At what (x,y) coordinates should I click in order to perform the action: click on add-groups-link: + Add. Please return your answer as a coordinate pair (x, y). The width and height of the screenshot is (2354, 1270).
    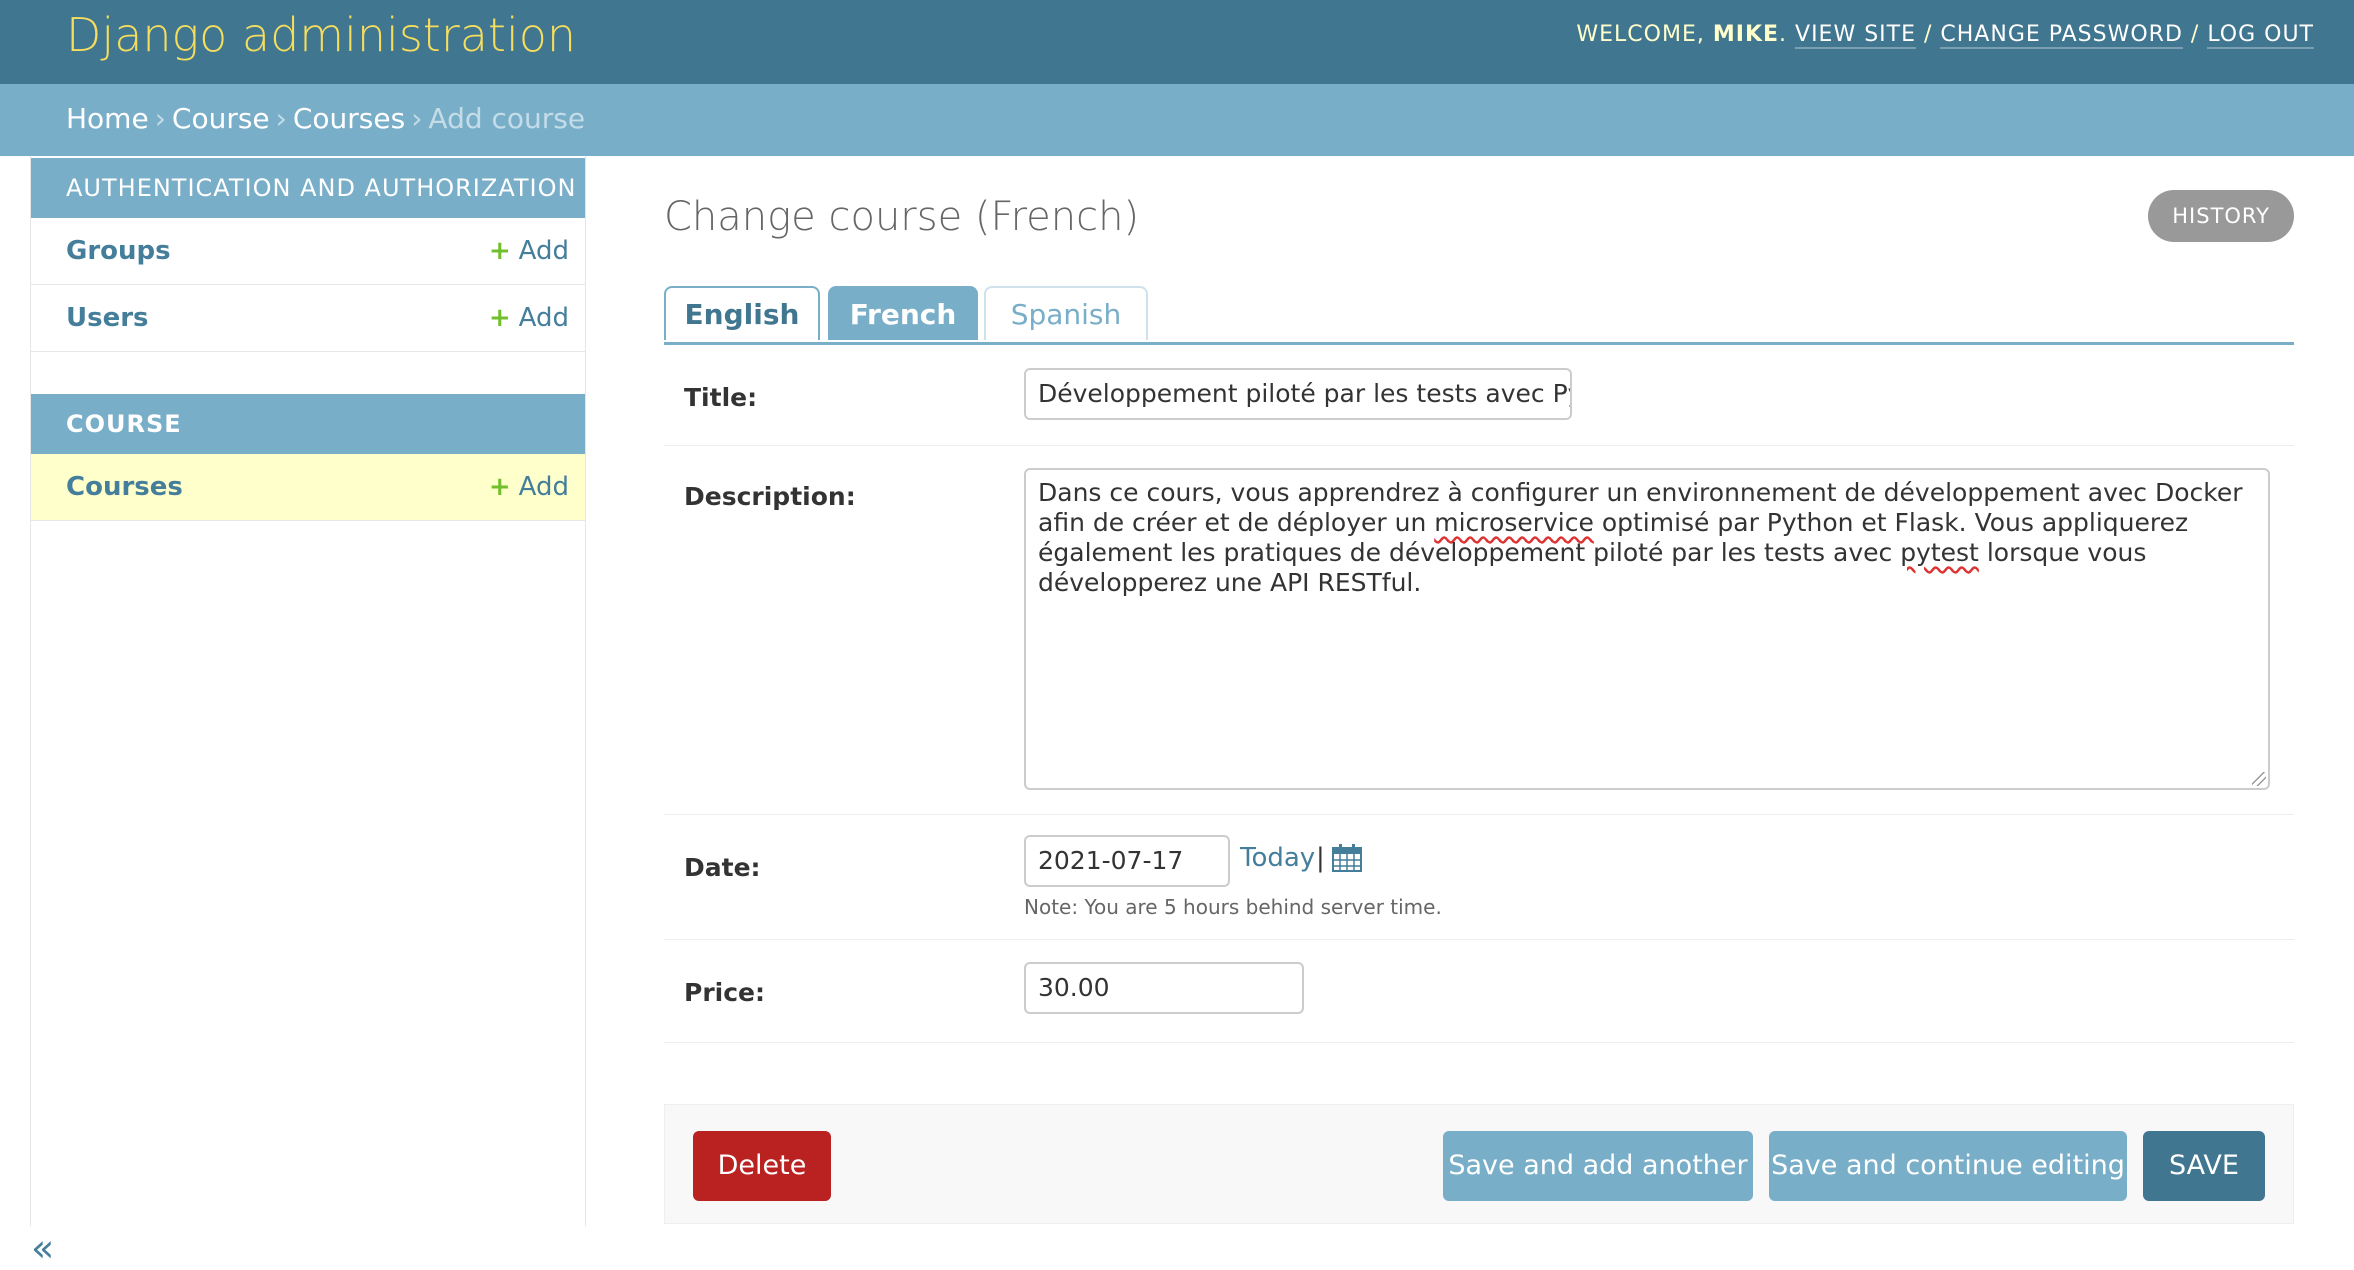
    Looking at the image, I should click on (529, 251).